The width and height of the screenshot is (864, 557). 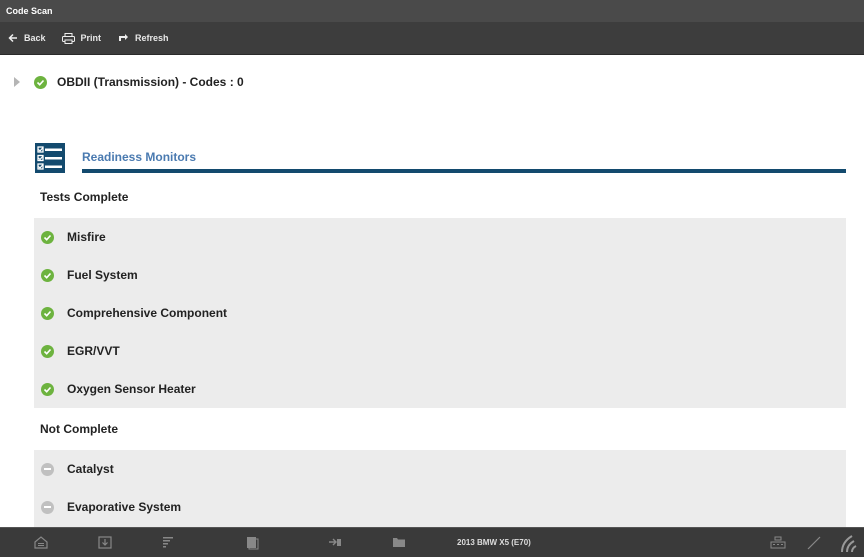 What do you see at coordinates (150, 82) in the screenshot?
I see `module-label: OBDII (Transmission) - Codes : 0` at bounding box center [150, 82].